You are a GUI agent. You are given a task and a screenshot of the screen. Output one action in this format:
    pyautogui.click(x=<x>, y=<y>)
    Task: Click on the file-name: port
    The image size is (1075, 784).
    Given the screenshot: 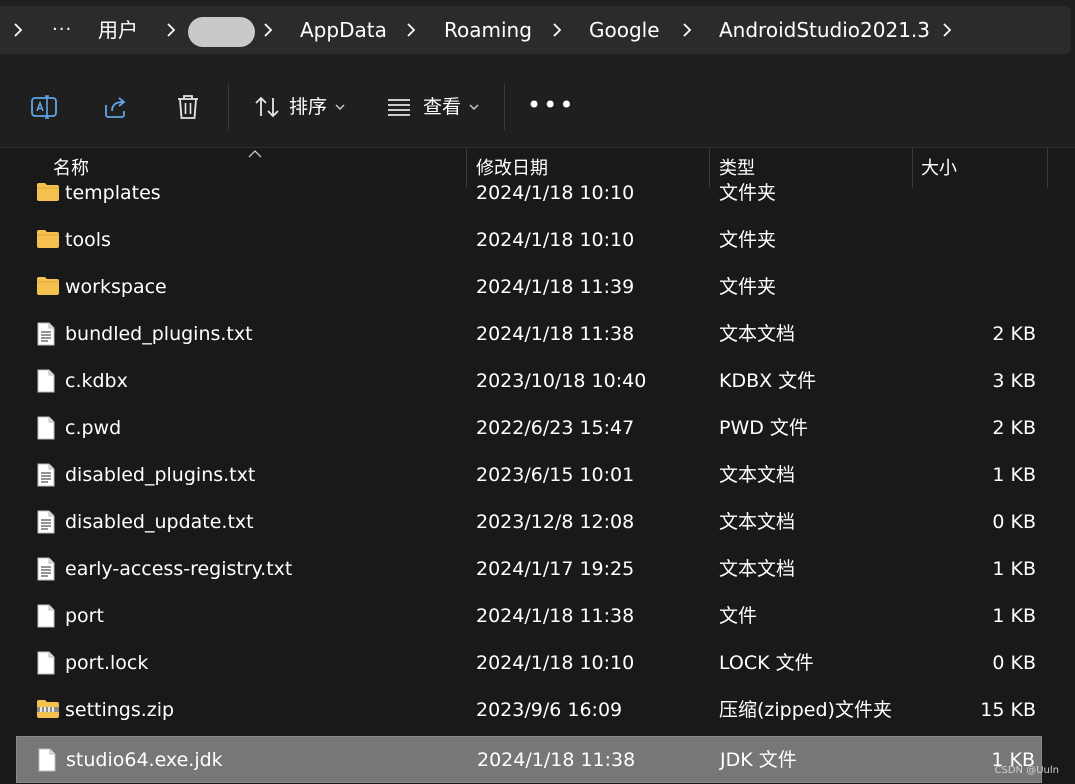 What is the action you would take?
    pyautogui.click(x=84, y=616)
    